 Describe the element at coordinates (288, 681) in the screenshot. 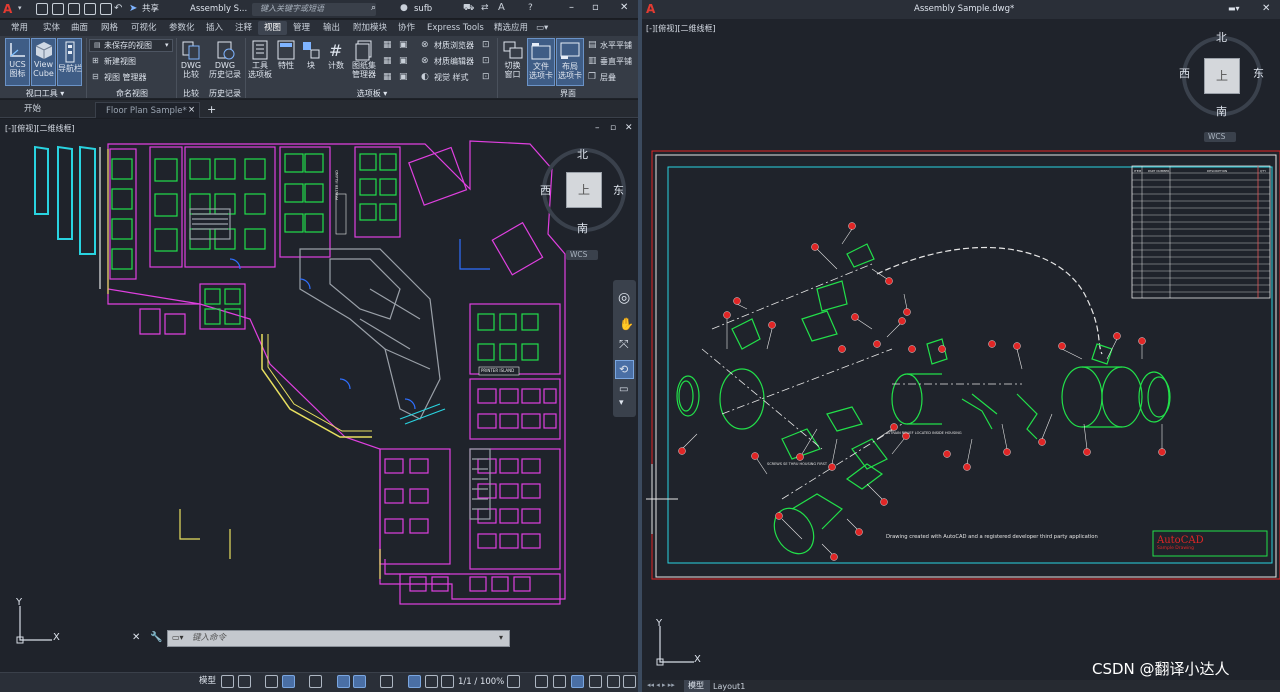

I see `ortho-icon` at that location.